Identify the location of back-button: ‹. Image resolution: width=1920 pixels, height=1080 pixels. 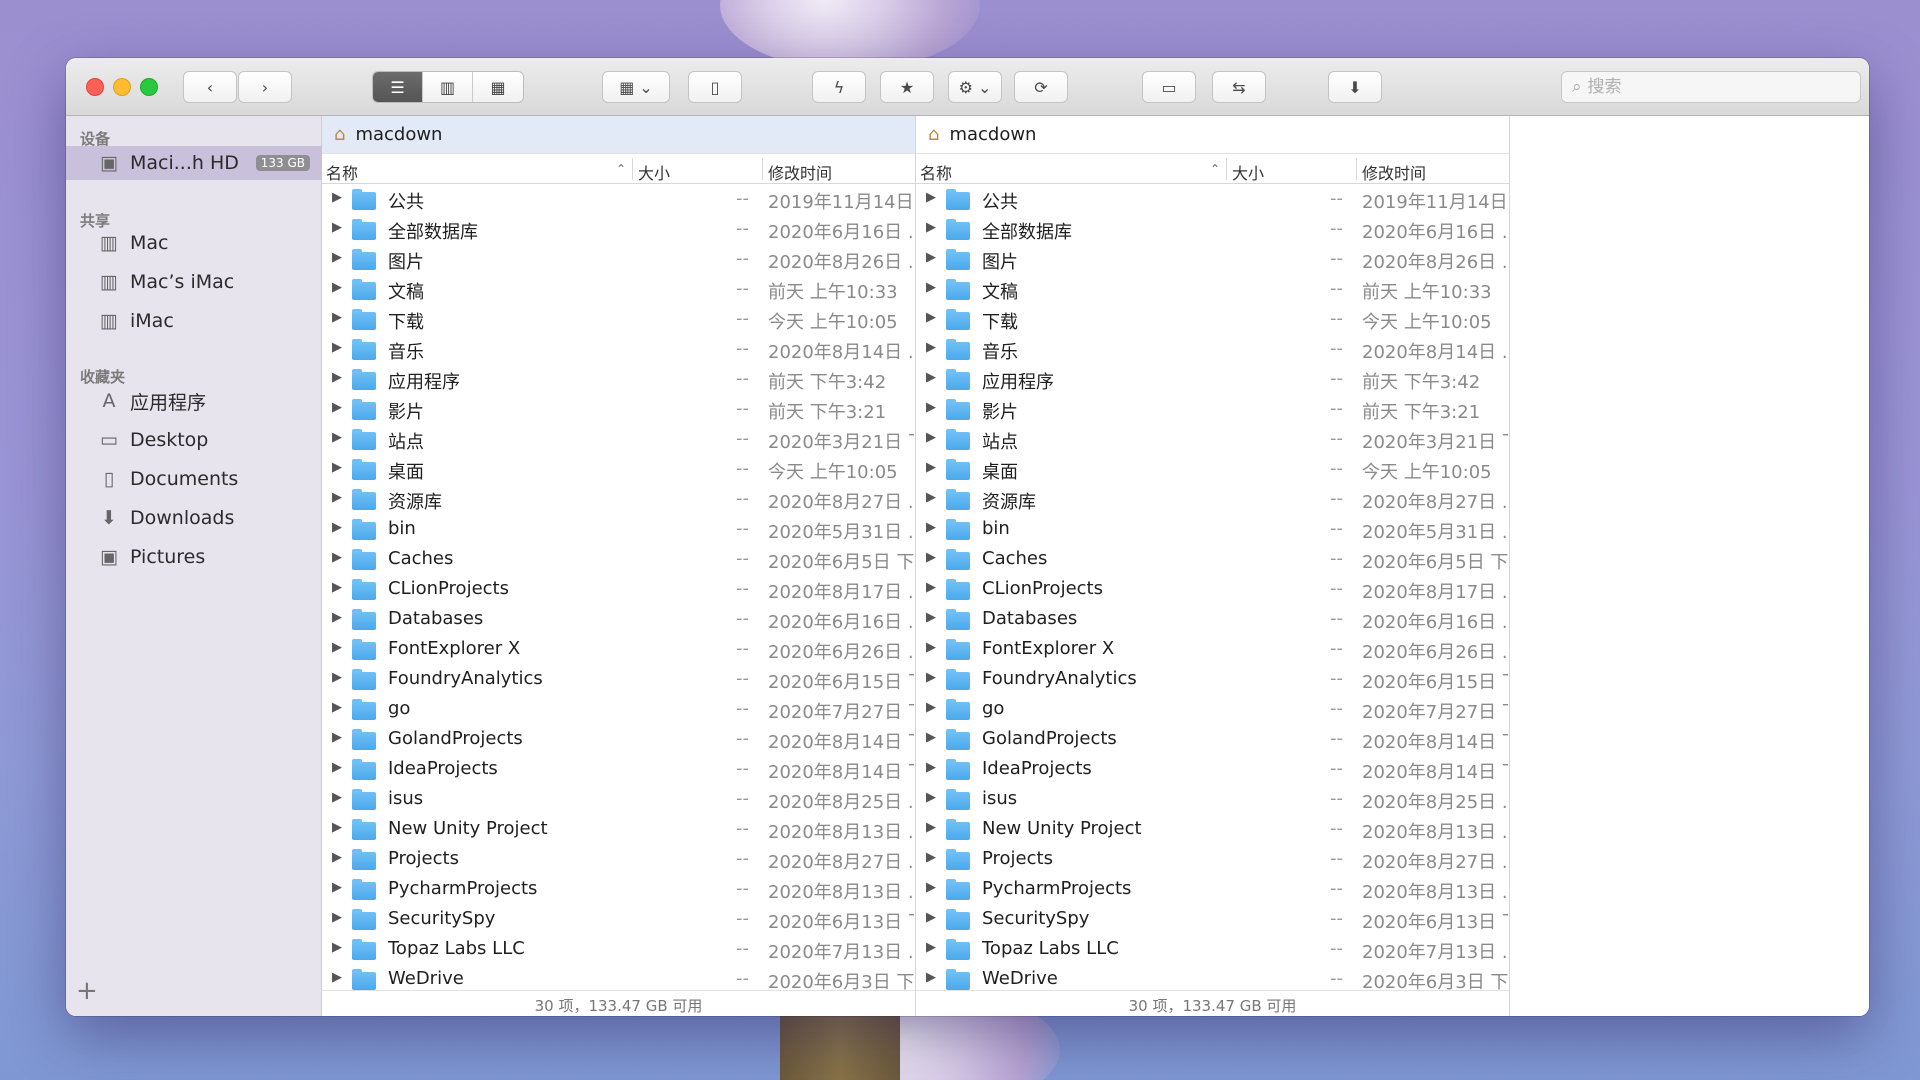
(210, 87).